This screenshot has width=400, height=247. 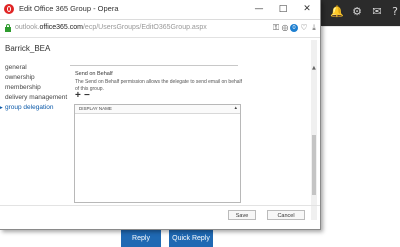 I want to click on opera-icon, so click(x=9, y=9).